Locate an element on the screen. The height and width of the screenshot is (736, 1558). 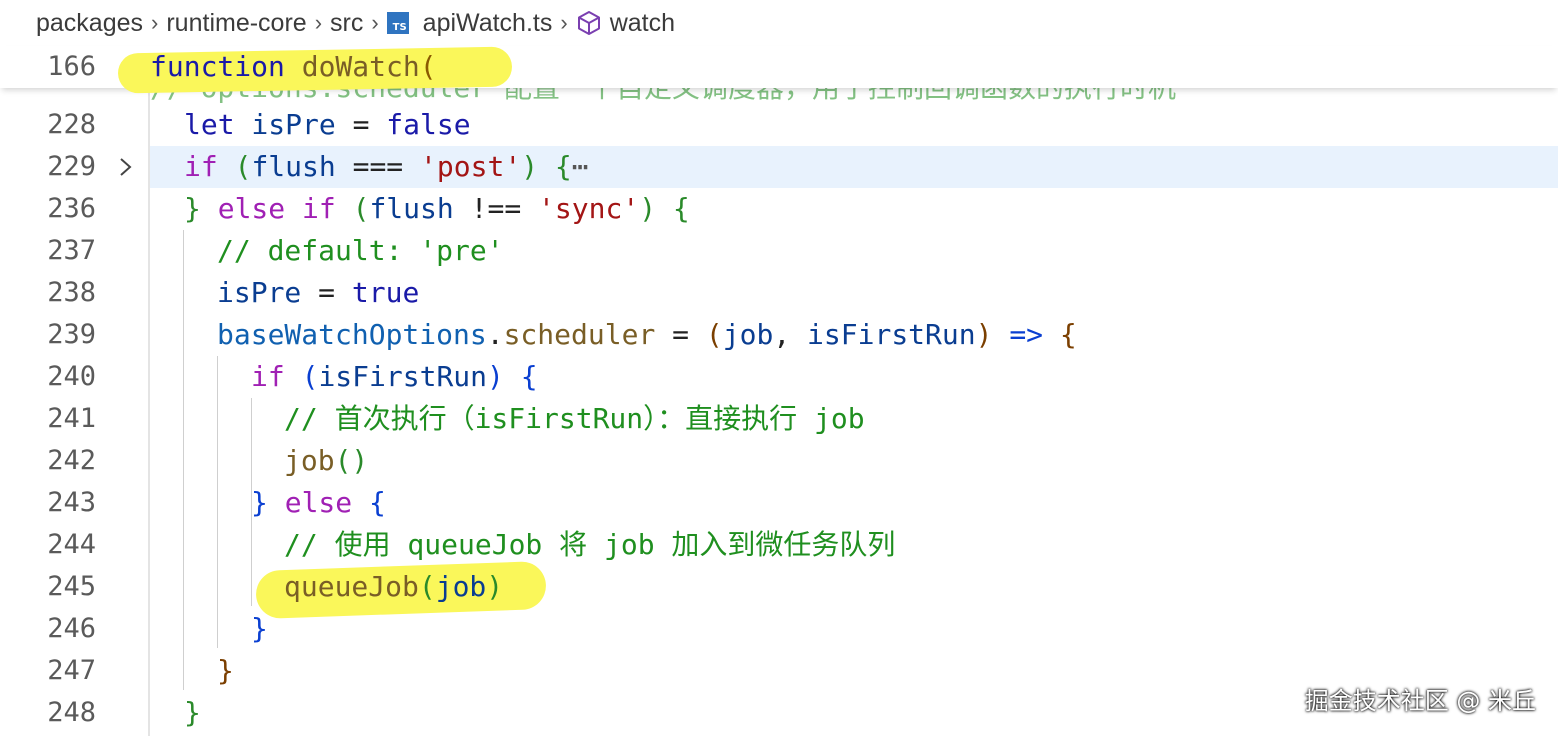
line-number: 238 is located at coordinates (71, 292).